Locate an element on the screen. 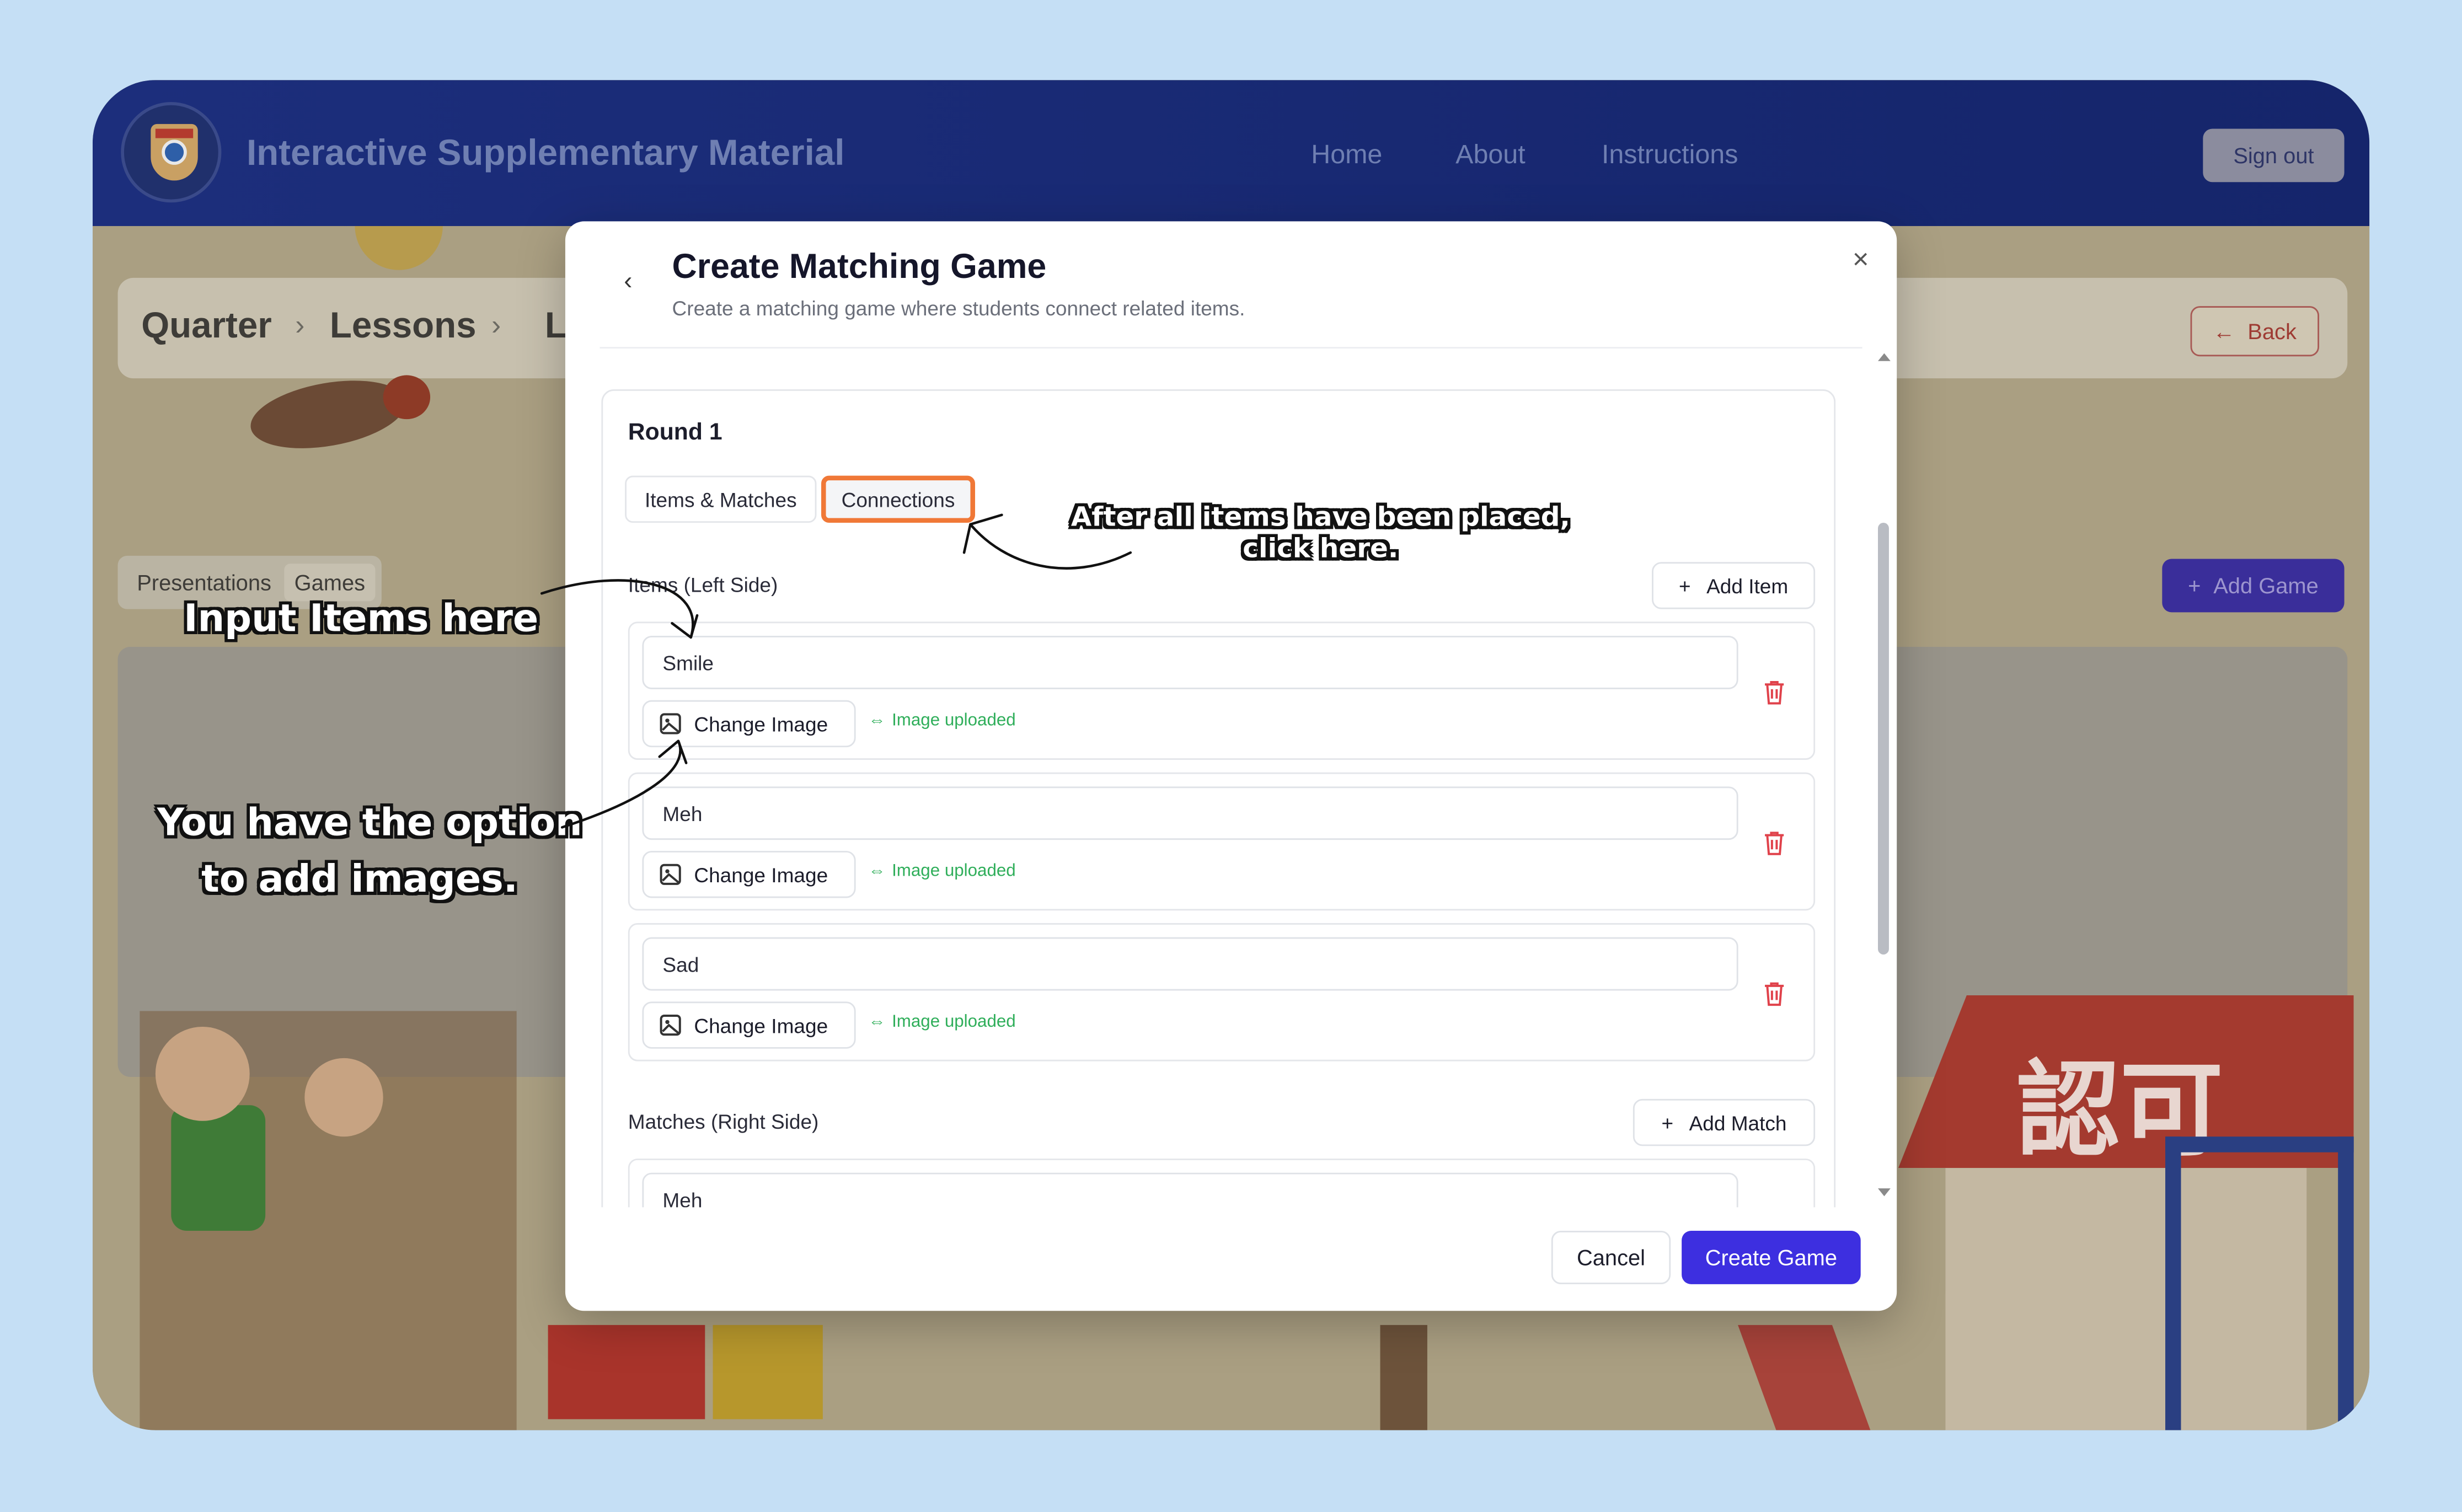 This screenshot has width=2462, height=1512. add-item-button: + Add Item is located at coordinates (1734, 585).